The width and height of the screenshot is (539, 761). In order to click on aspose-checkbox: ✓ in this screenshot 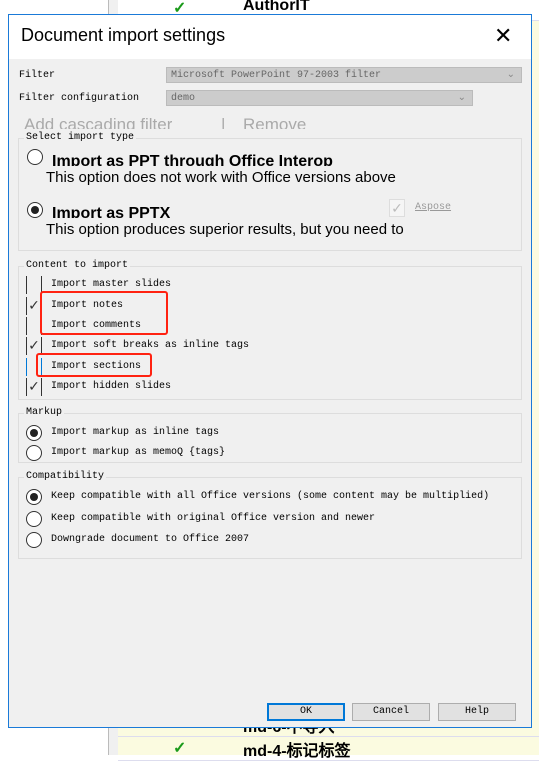, I will do `click(397, 208)`.